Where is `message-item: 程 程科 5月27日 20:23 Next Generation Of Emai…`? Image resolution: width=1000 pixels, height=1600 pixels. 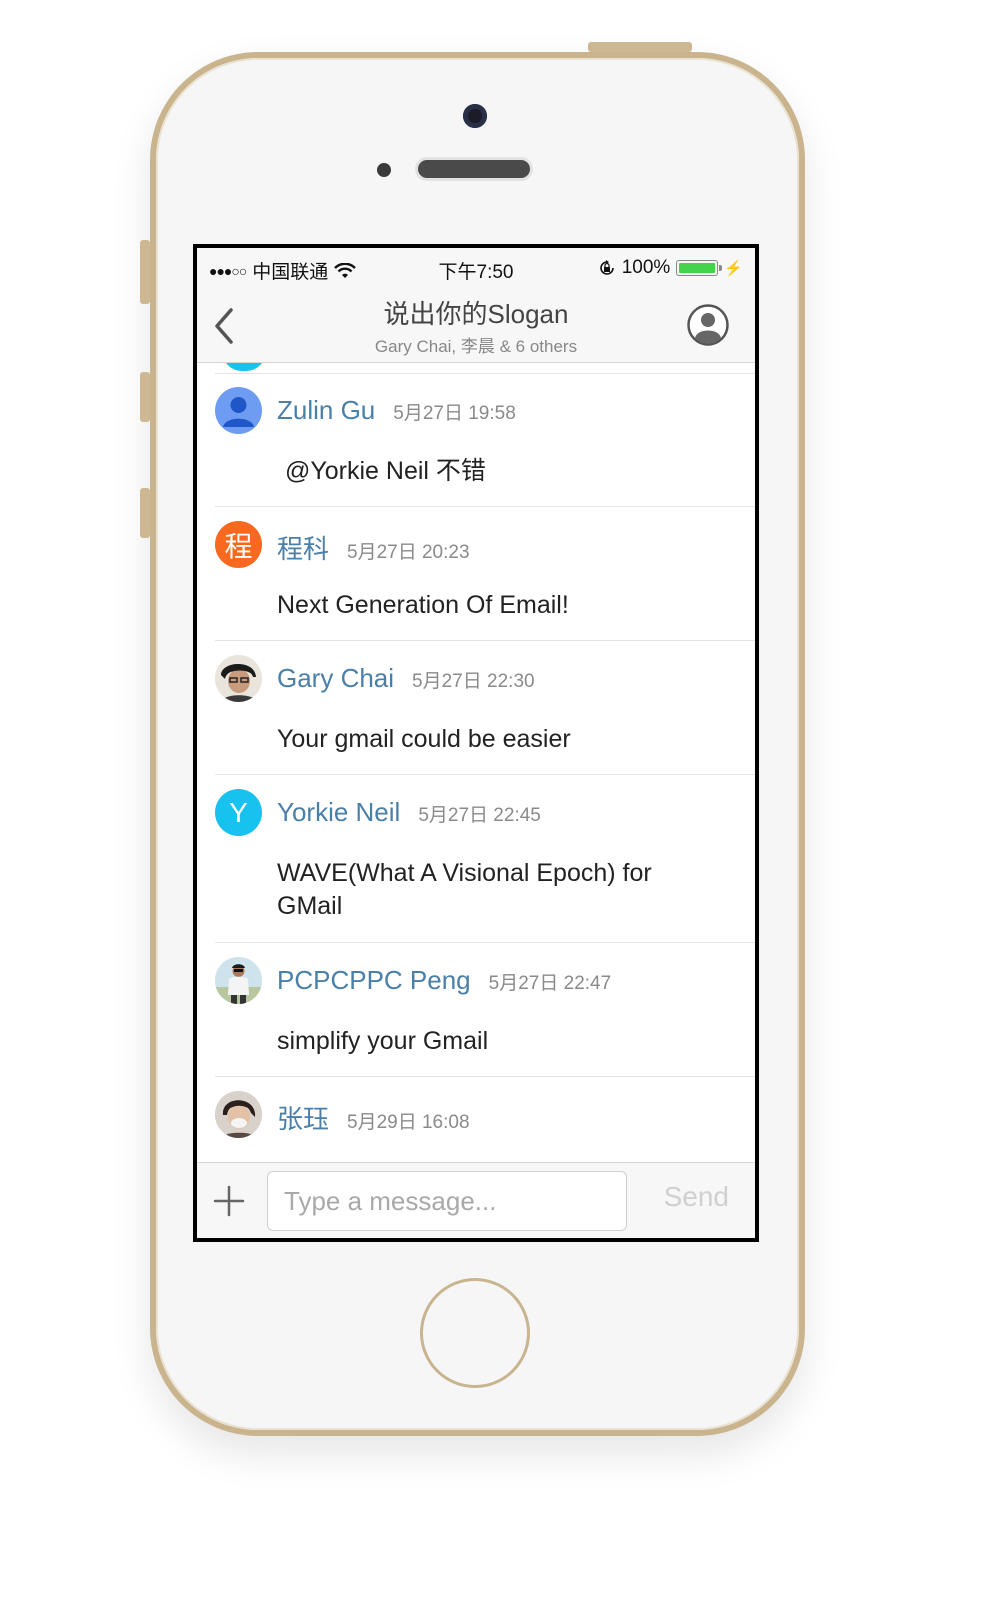
message-item: 程 程科 5月27日 20:23 Next Generation Of Emai… is located at coordinates (476, 574).